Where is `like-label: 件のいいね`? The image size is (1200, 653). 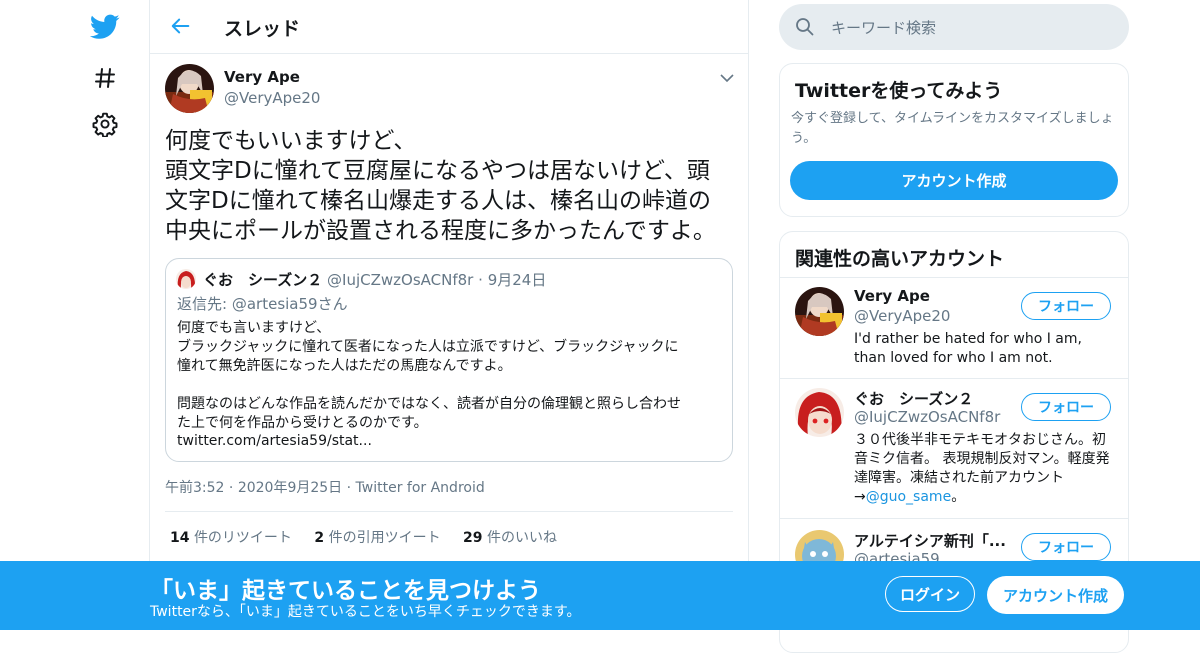
like-label: 件のいいね is located at coordinates (521, 538).